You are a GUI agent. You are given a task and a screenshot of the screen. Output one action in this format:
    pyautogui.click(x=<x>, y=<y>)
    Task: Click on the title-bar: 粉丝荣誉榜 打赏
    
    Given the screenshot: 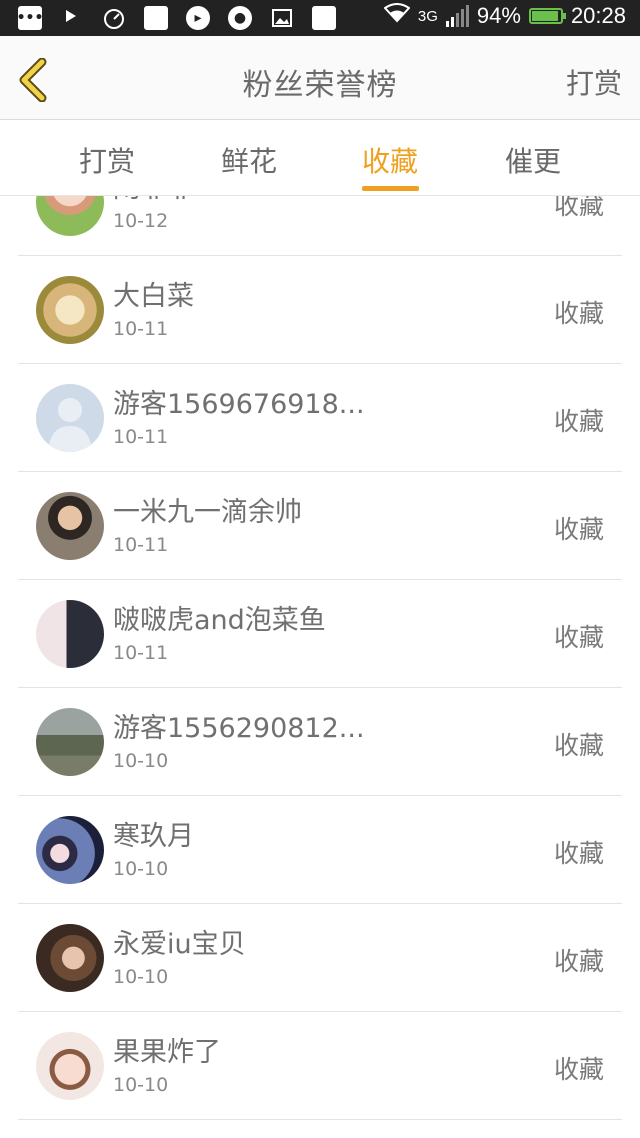 What is the action you would take?
    pyautogui.click(x=320, y=78)
    